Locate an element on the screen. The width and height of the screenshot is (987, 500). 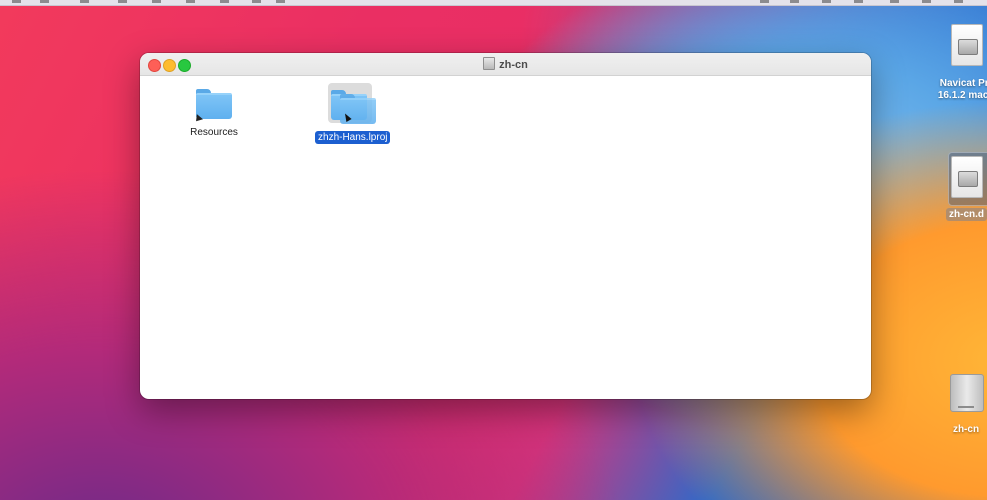
folder-item-zh-hans-lproj is located at coordinates (352, 107).